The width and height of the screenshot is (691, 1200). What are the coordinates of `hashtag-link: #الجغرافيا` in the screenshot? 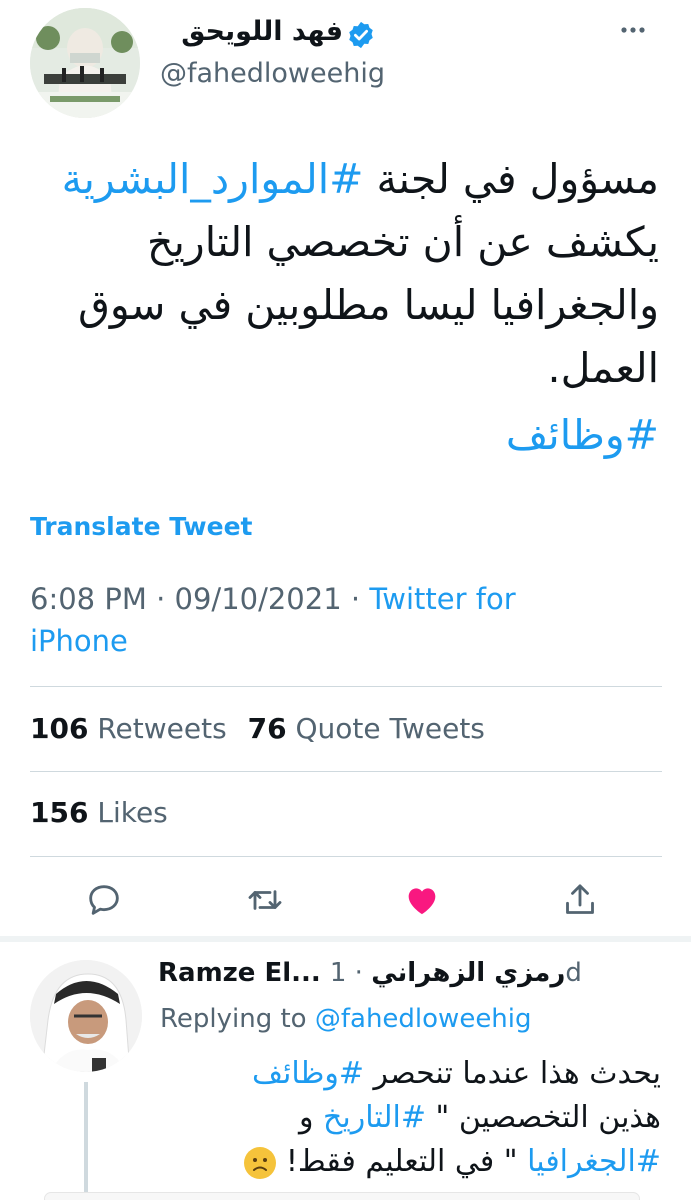 It's located at (594, 1161).